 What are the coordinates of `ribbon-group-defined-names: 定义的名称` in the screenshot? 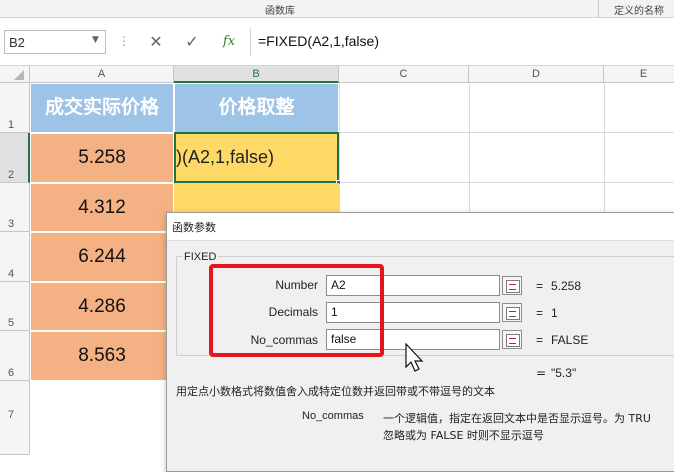 It's located at (639, 11).